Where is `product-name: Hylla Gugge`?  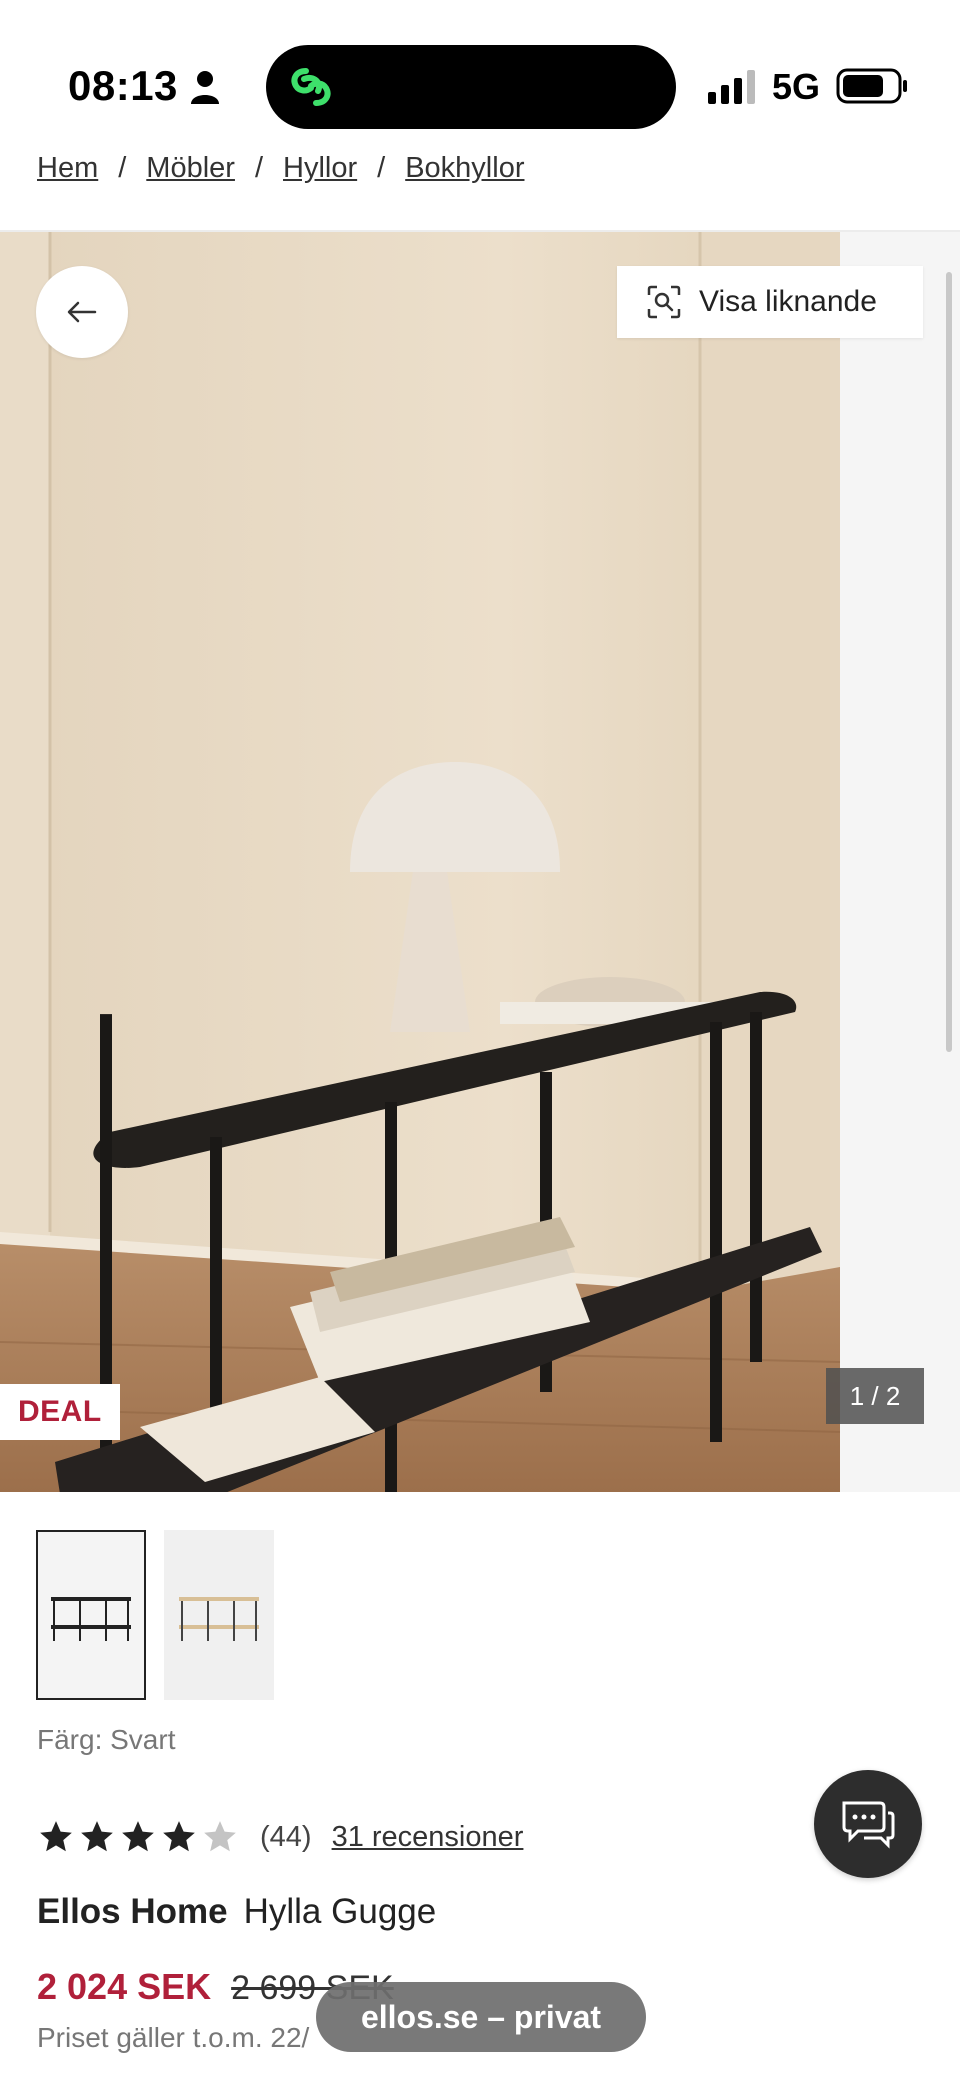 product-name: Hylla Gugge is located at coordinates (340, 1911).